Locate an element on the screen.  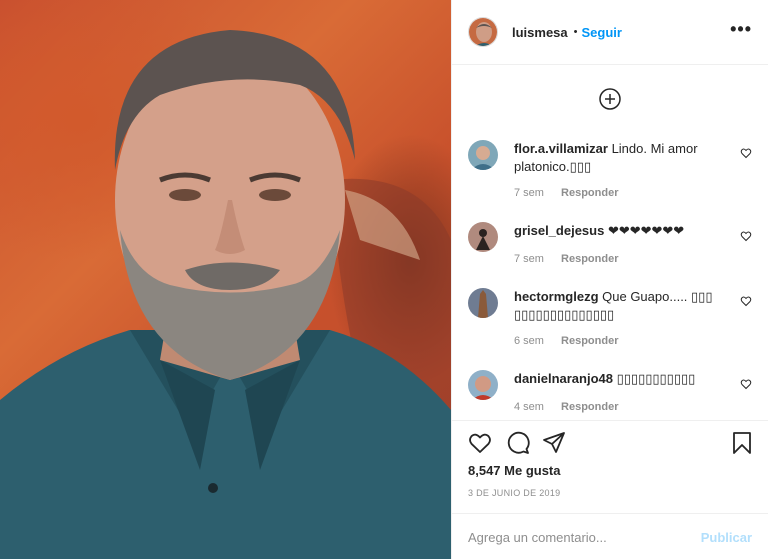
comment-username: flor.a.villamizar is located at coordinates (561, 148).